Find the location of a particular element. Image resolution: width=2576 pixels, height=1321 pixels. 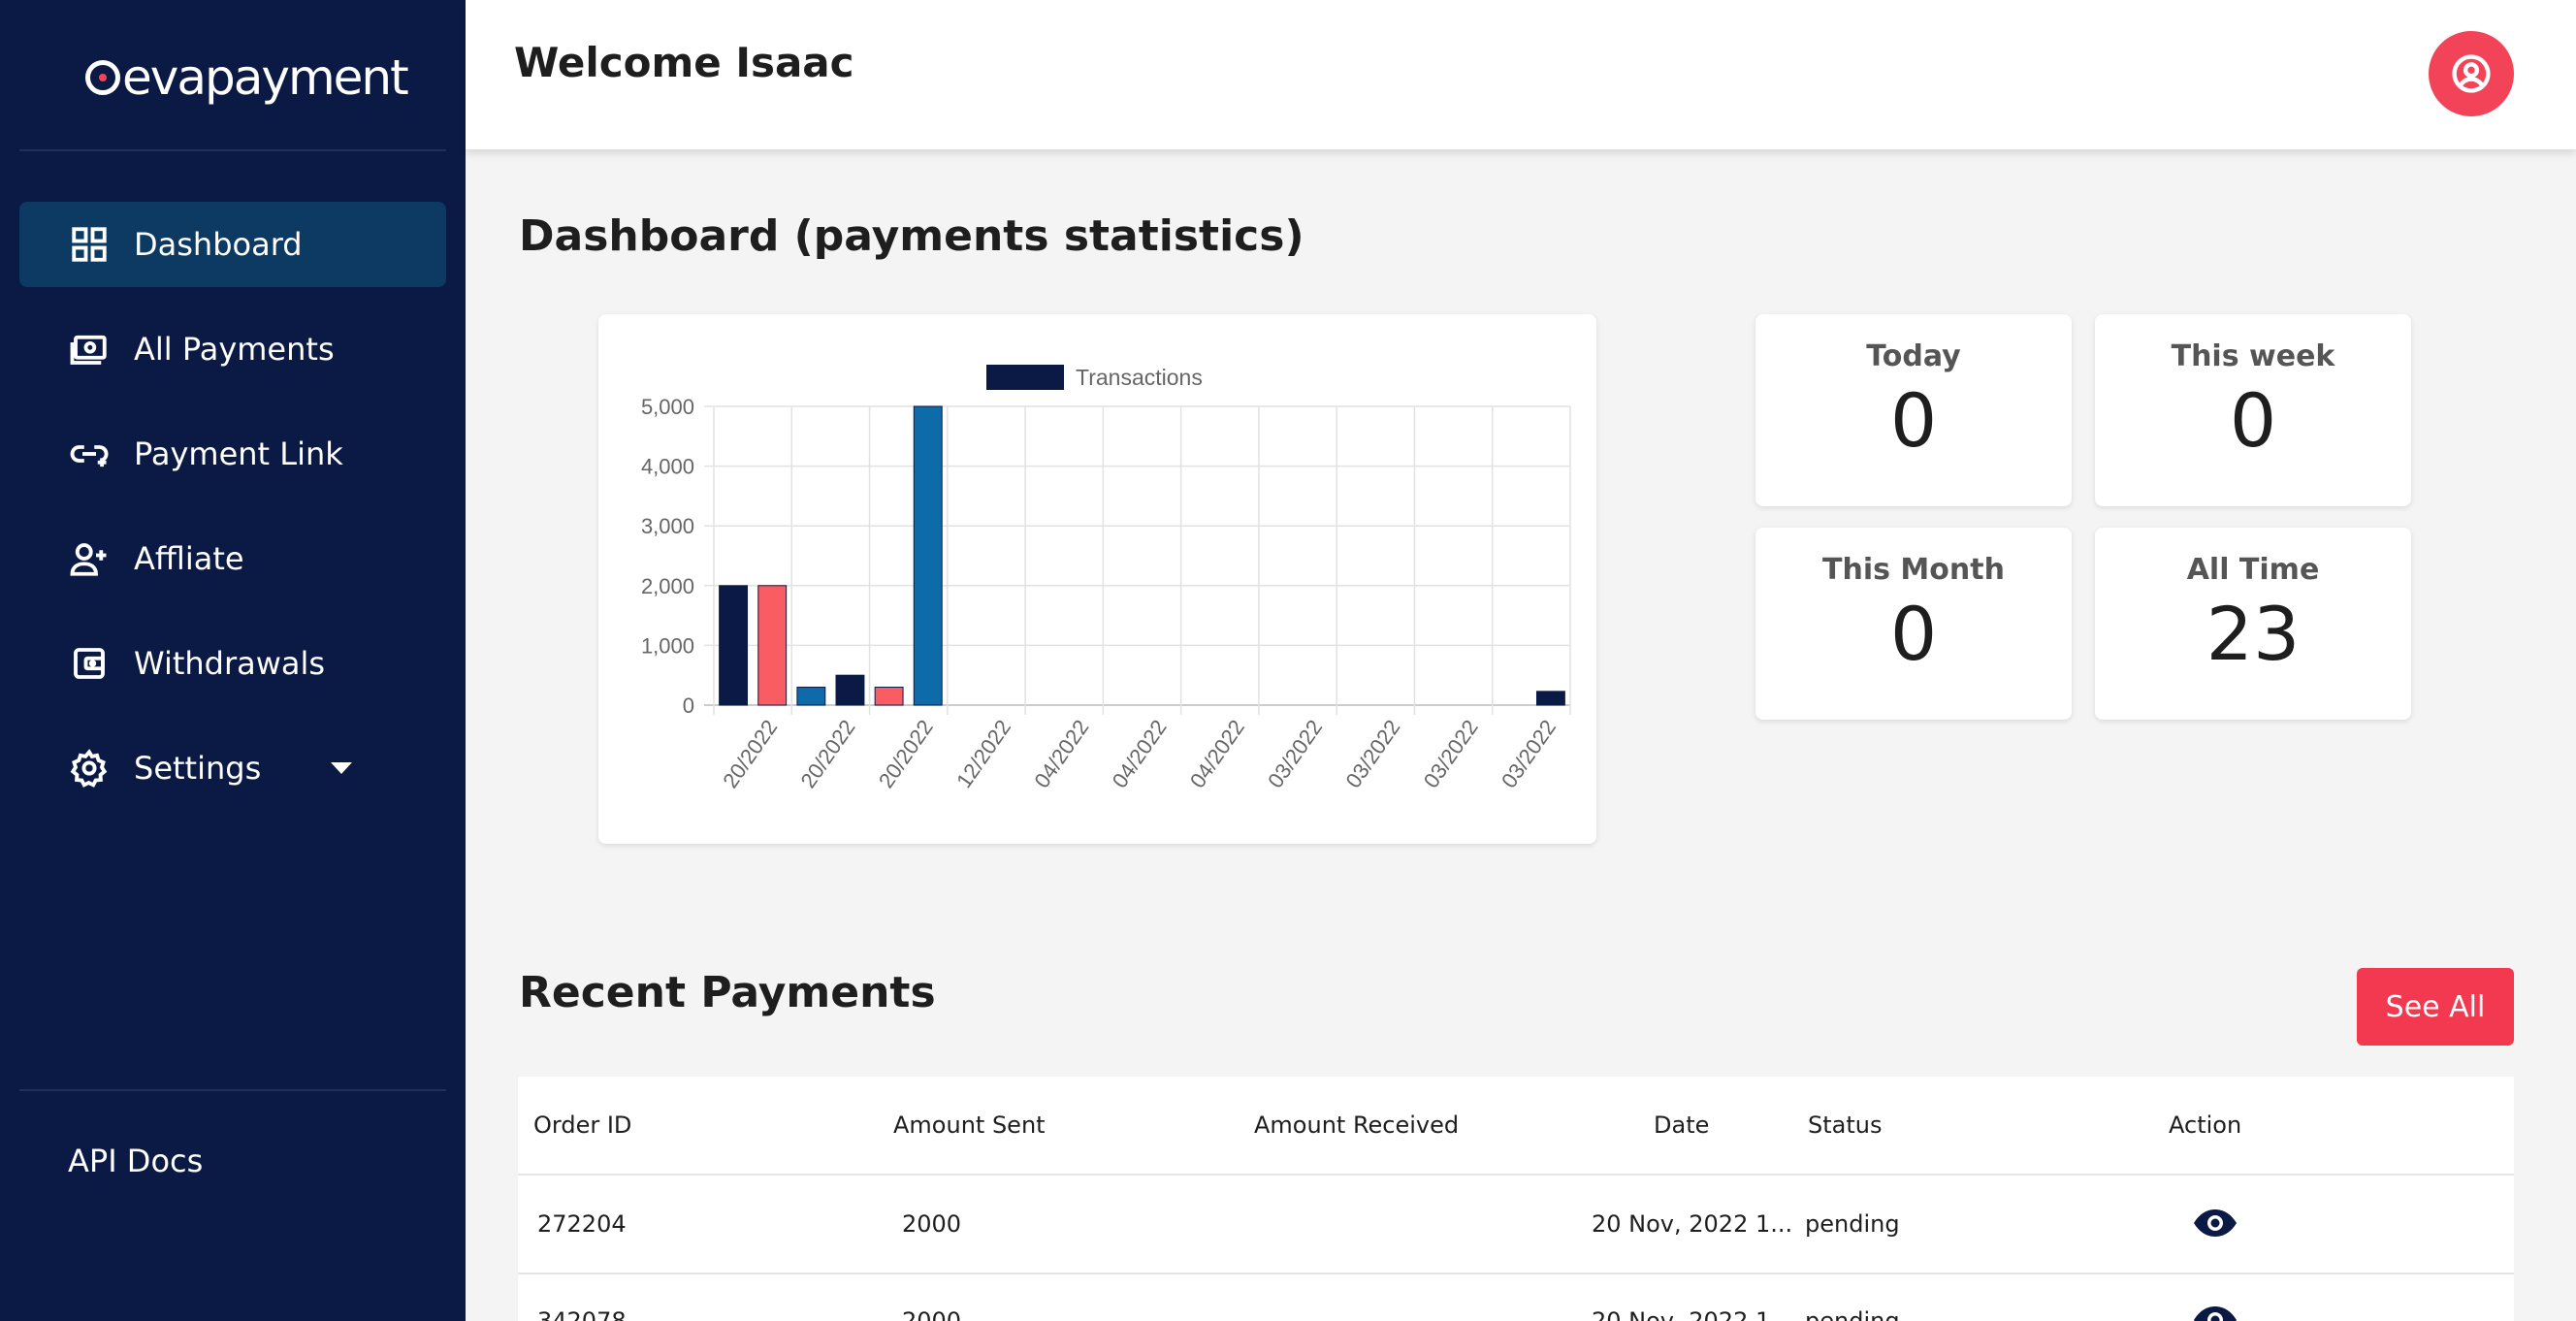

user-circle-icon is located at coordinates (2471, 73).